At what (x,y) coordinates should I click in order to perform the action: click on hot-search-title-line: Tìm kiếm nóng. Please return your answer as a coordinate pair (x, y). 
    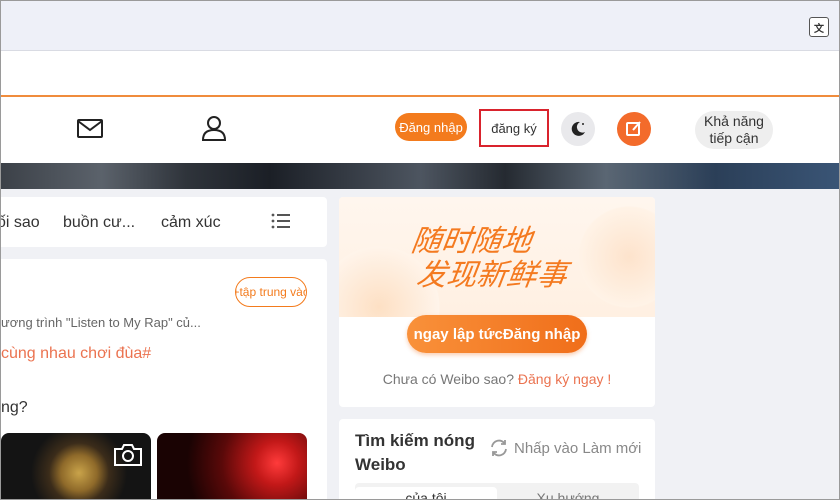
    Looking at the image, I should click on (415, 440).